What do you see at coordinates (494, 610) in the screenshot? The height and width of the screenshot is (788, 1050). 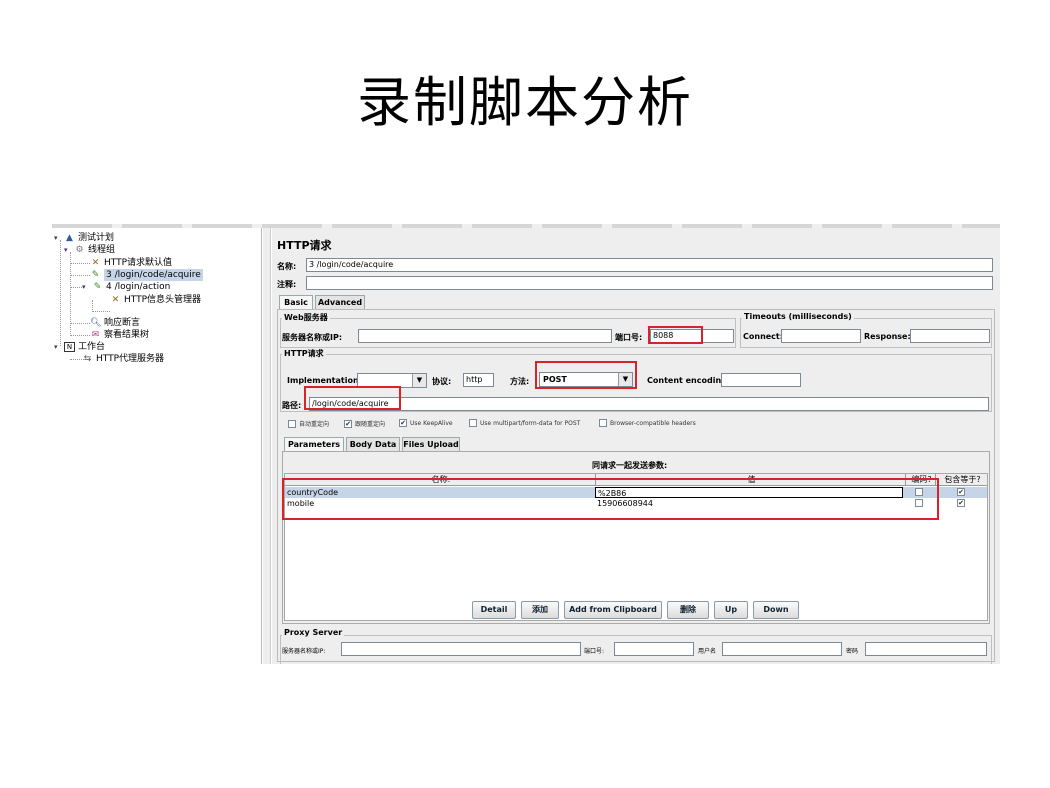 I see `detail-button: Detail` at bounding box center [494, 610].